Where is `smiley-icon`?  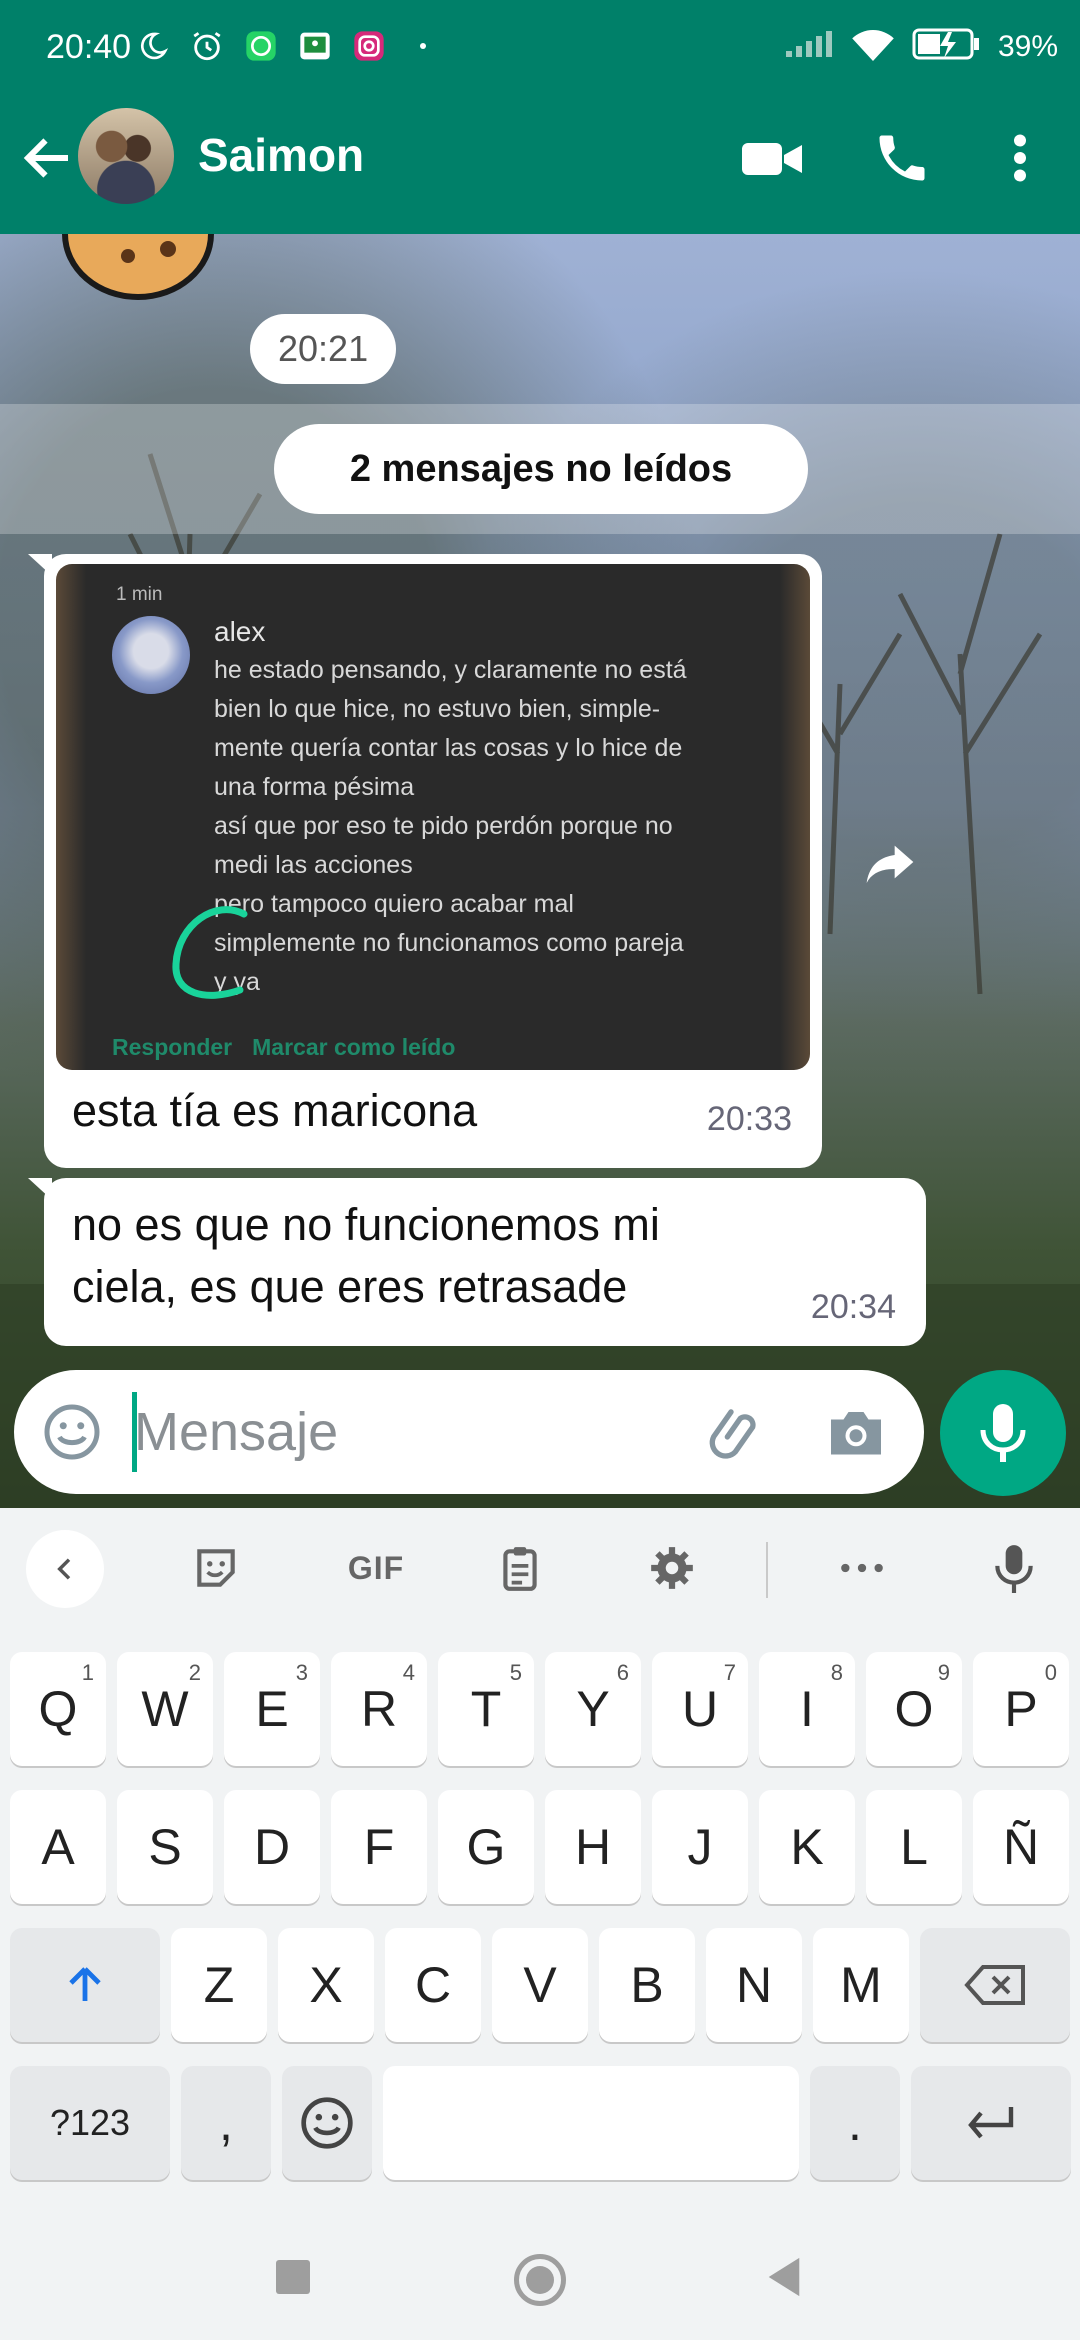
smiley-icon is located at coordinates (327, 2123).